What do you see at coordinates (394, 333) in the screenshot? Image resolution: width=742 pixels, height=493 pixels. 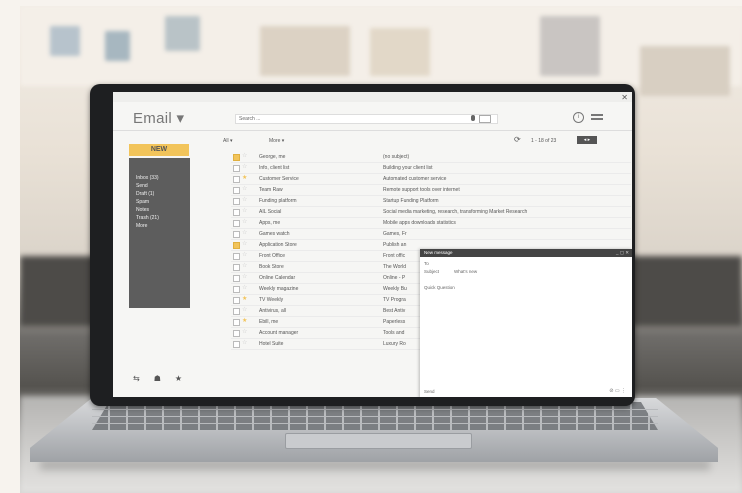 I see `email-subject: Tools and` at bounding box center [394, 333].